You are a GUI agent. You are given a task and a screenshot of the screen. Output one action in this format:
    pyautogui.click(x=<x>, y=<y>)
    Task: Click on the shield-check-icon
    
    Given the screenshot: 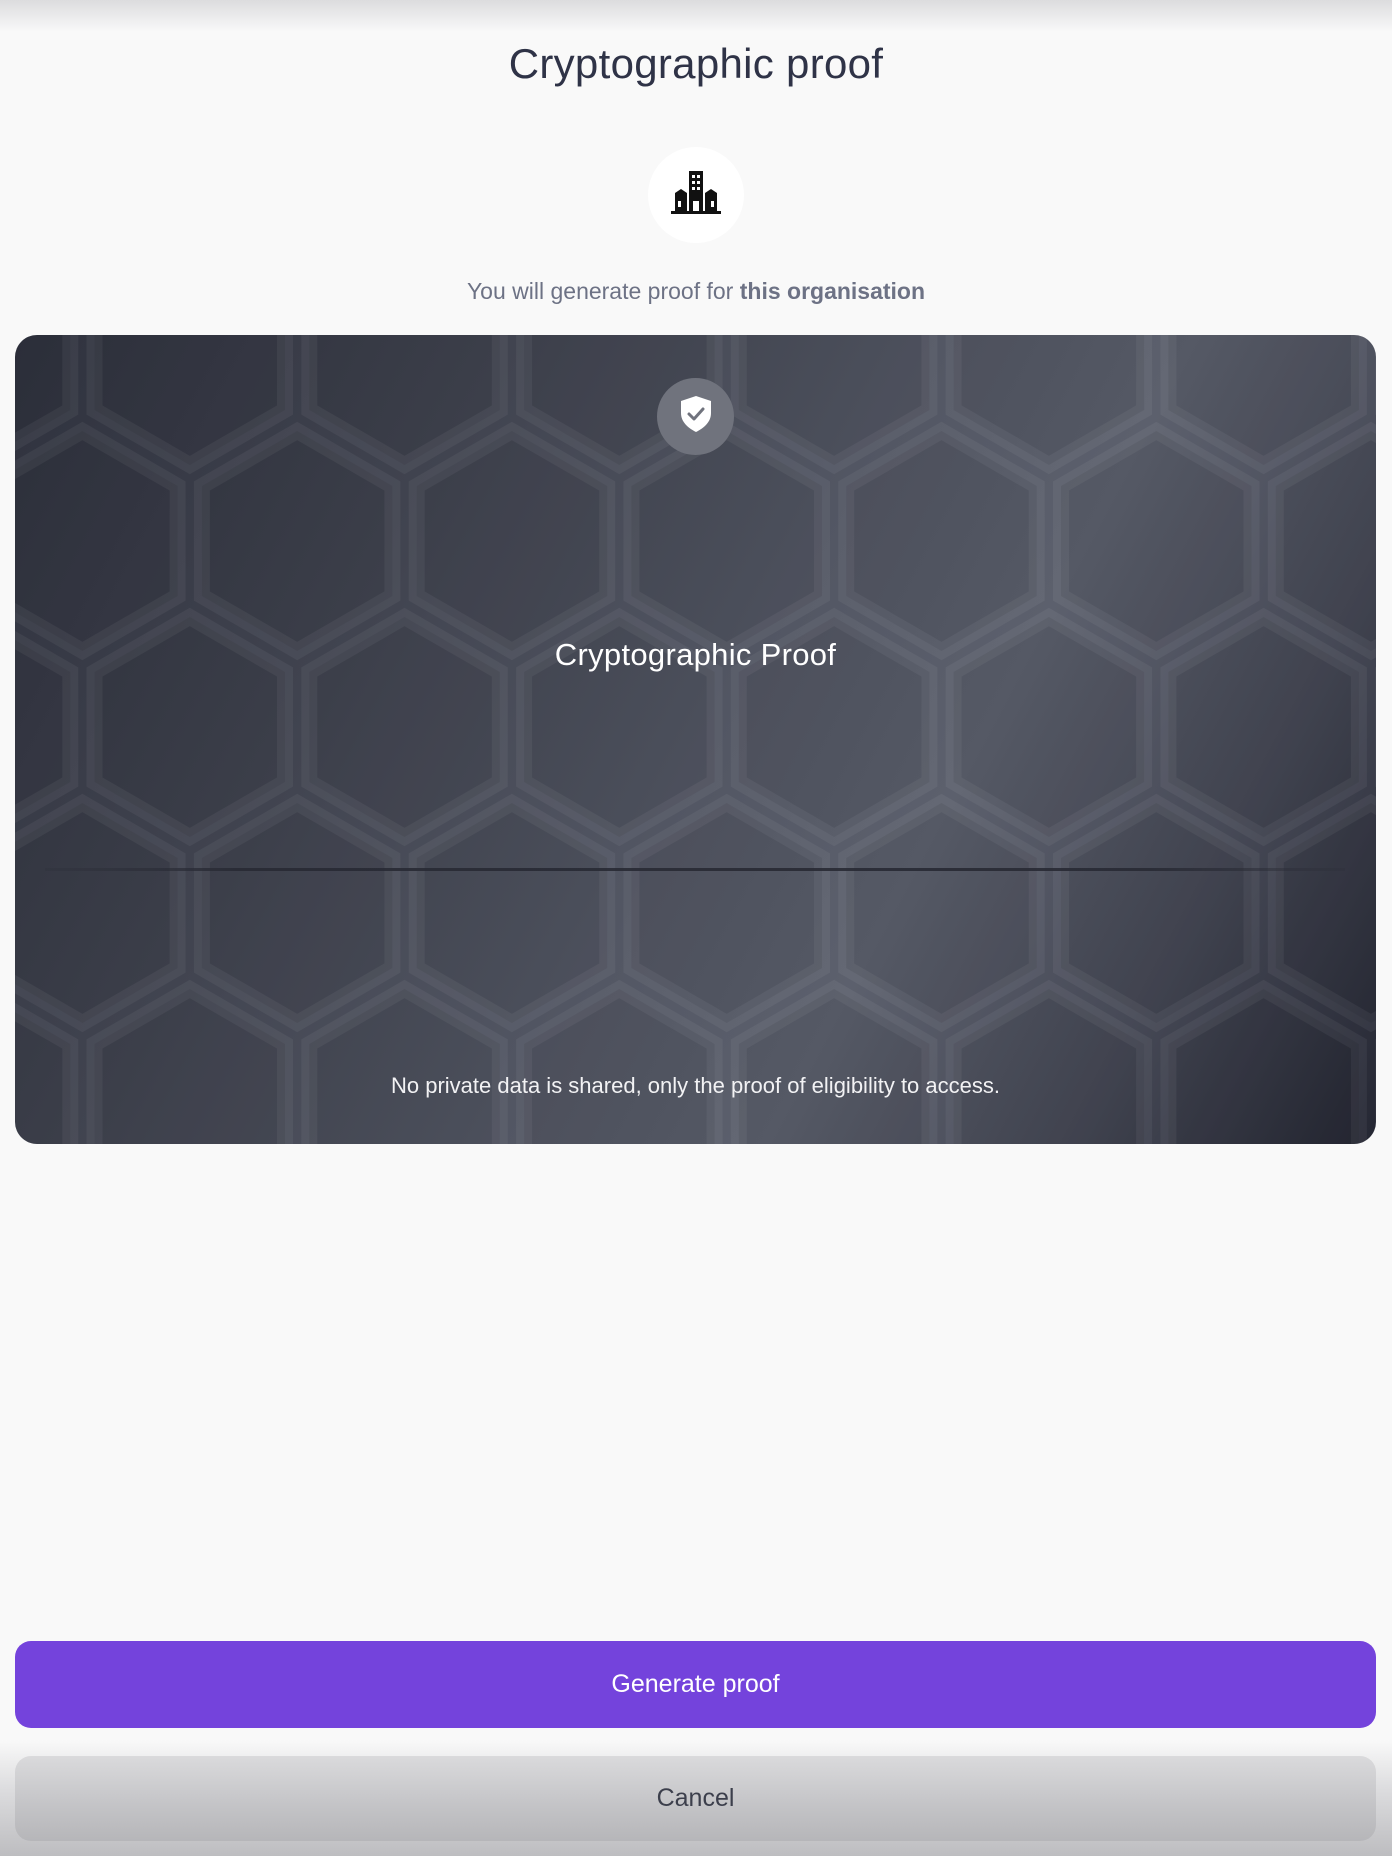 What is the action you would take?
    pyautogui.click(x=696, y=416)
    